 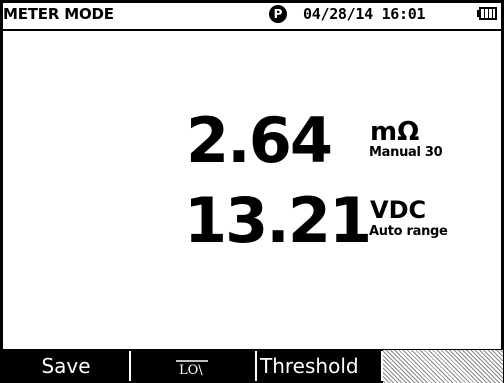 I want to click on zero-offset-label: LO\, so click(x=191, y=370).